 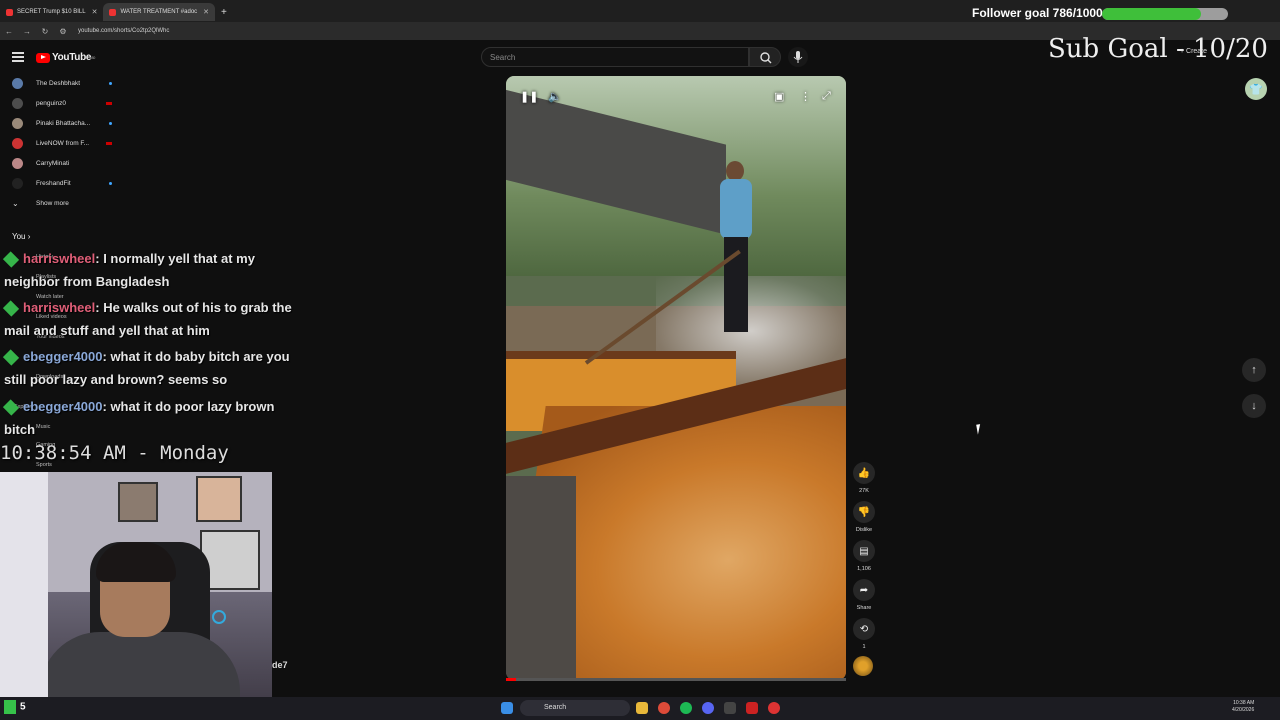 I want to click on sidebar-item-label: CarryMinati, so click(x=53, y=163).